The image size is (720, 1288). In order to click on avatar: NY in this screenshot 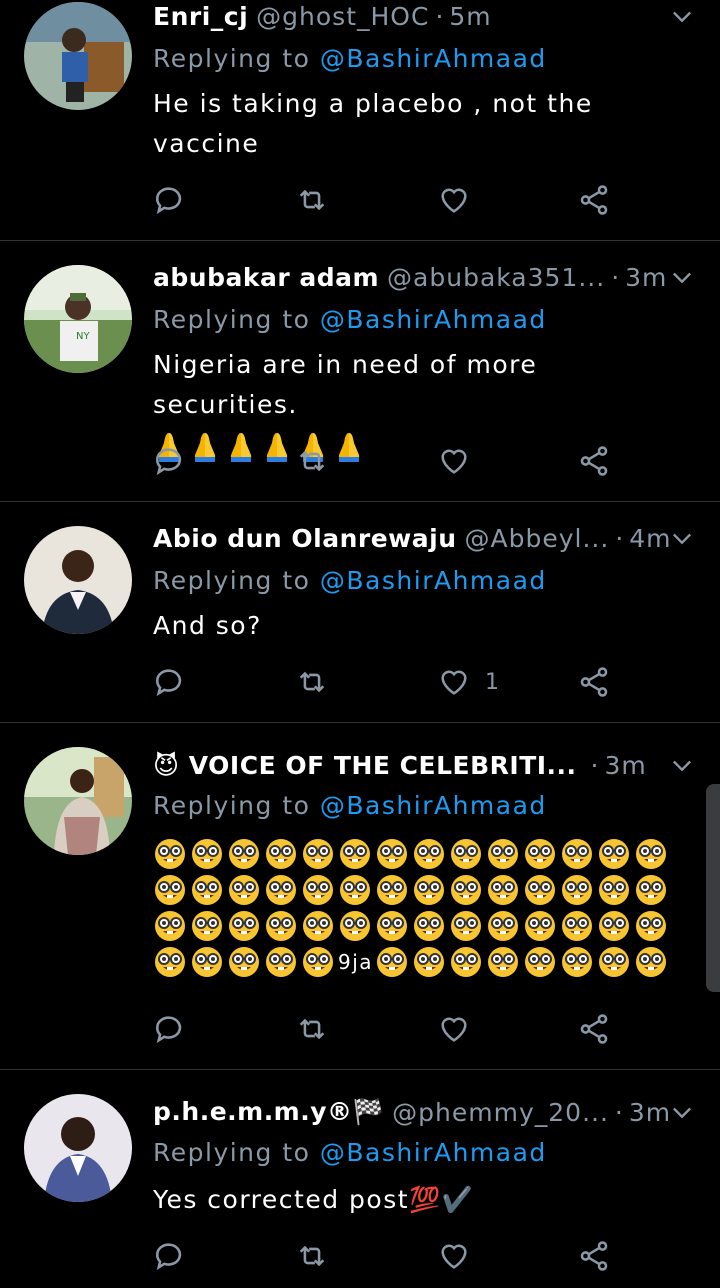, I will do `click(78, 319)`.